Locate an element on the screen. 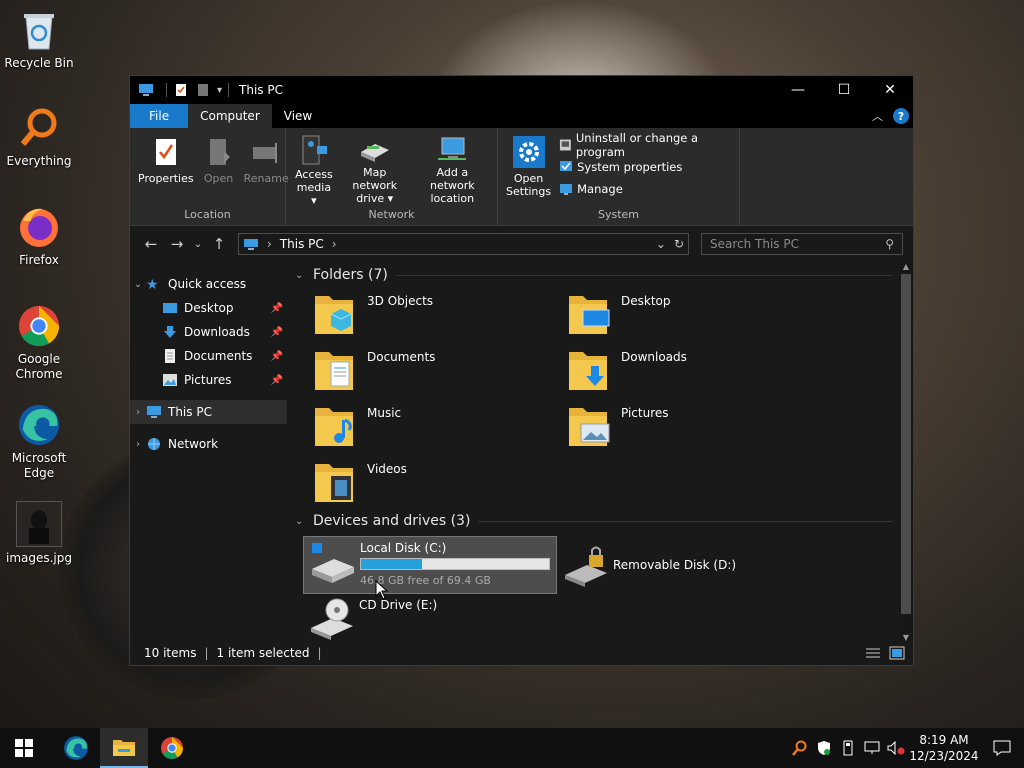  action-center-button is located at coordinates (1002, 748).